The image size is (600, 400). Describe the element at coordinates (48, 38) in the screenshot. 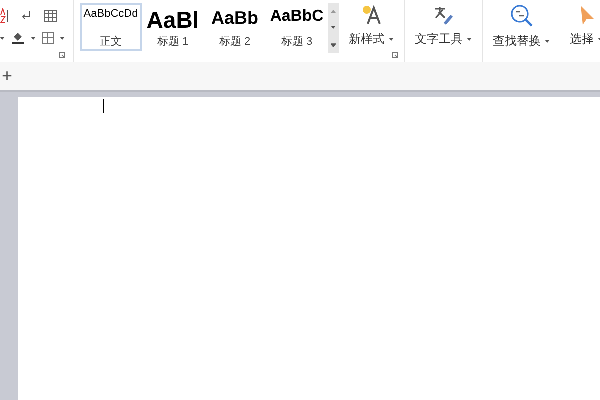

I see `border-grid-icon` at that location.